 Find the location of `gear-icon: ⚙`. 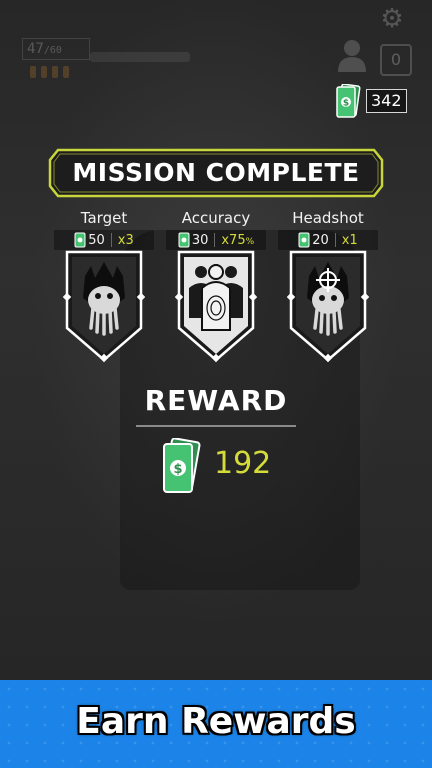

gear-icon: ⚙ is located at coordinates (392, 19).